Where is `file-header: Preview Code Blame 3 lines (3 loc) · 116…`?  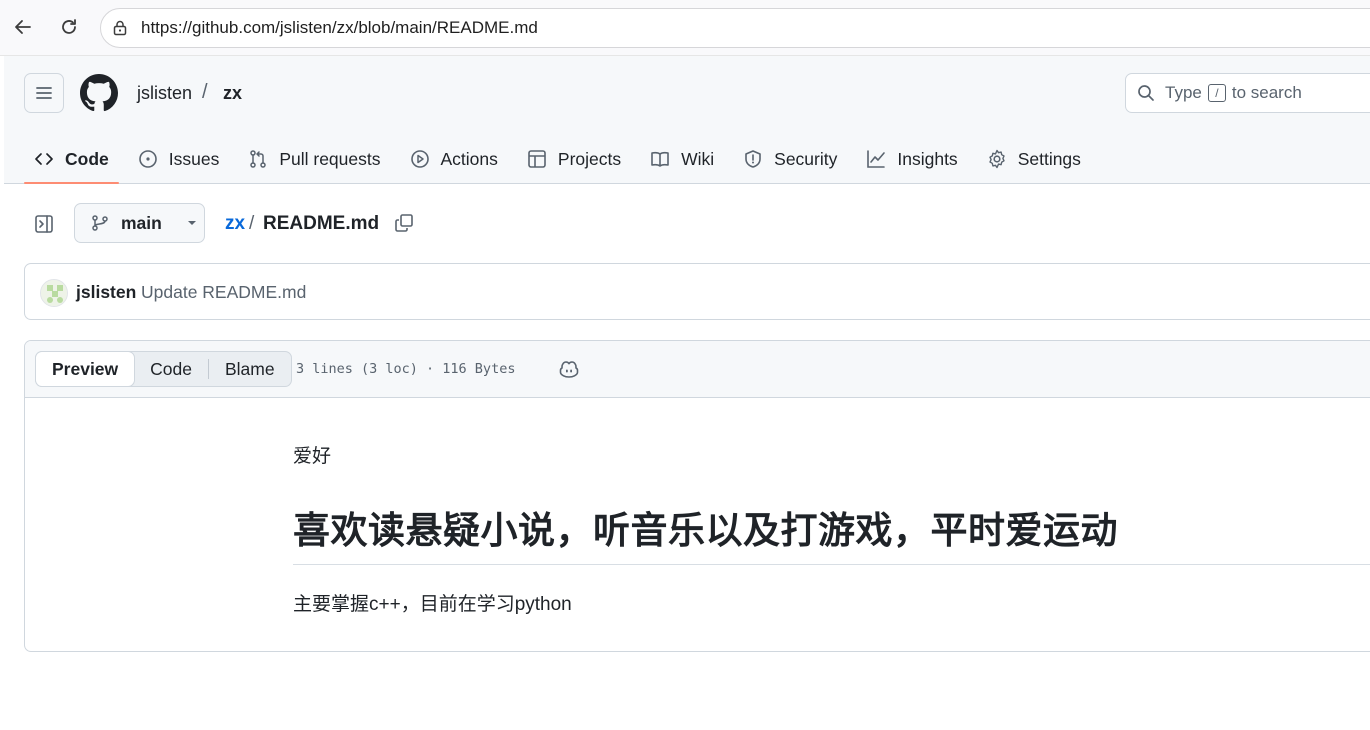 file-header: Preview Code Blame 3 lines (3 loc) · 116… is located at coordinates (697, 369).